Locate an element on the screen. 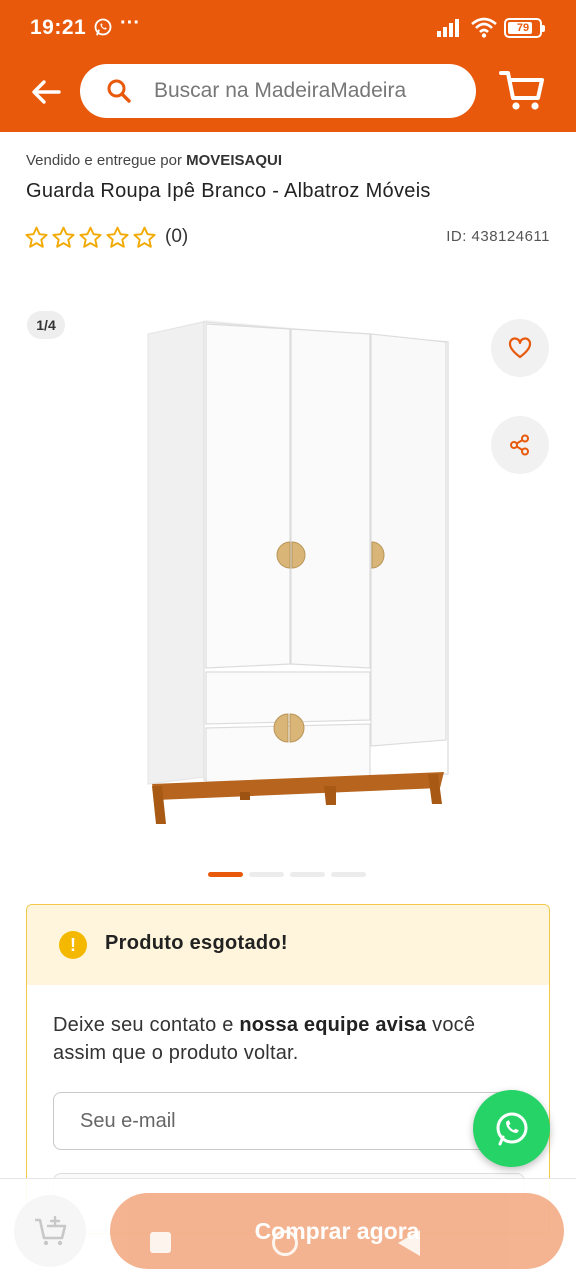 This screenshot has height=1280, width=576. carousel-indicator is located at coordinates (287, 874).